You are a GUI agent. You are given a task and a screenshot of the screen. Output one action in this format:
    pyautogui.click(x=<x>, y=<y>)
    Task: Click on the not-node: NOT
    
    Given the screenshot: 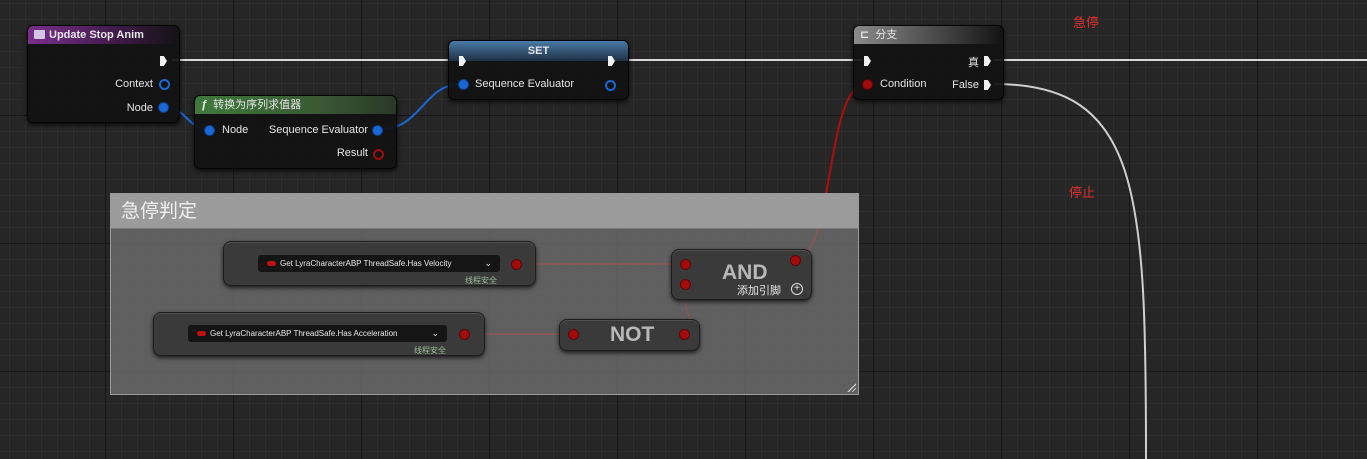 What is the action you would take?
    pyautogui.click(x=629, y=335)
    